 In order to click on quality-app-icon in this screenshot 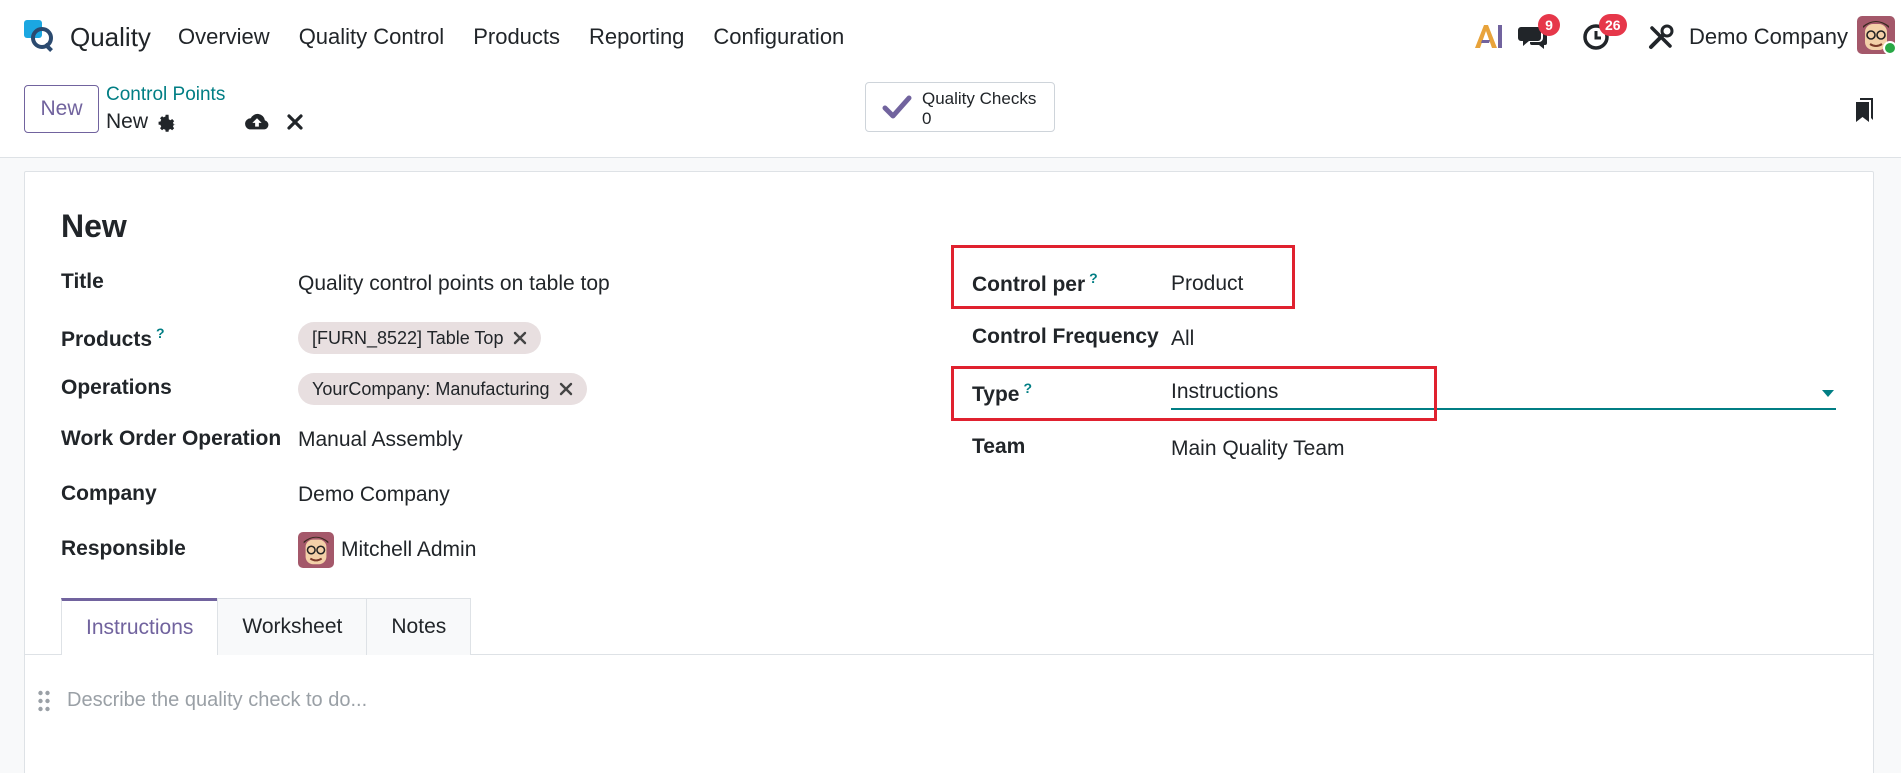, I will do `click(40, 36)`.